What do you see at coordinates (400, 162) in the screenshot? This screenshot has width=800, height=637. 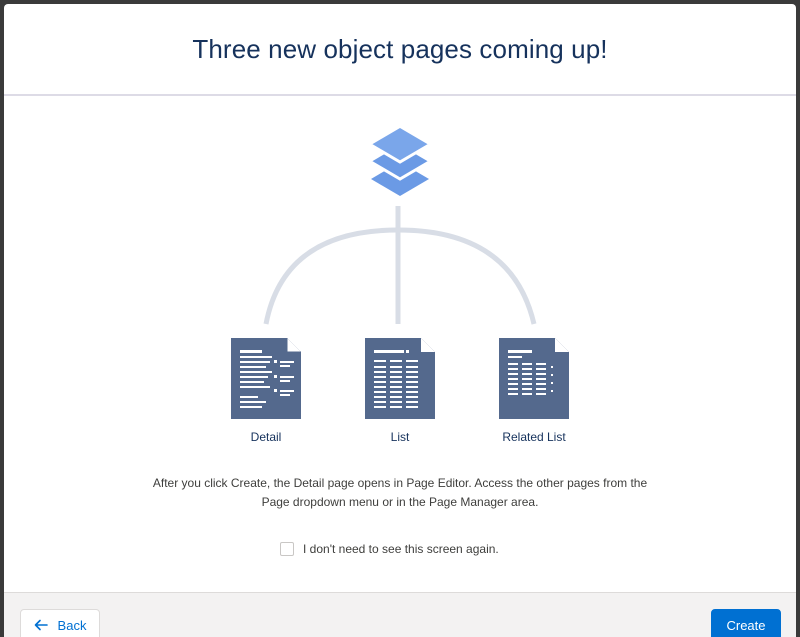 I see `layers-stack-icon` at bounding box center [400, 162].